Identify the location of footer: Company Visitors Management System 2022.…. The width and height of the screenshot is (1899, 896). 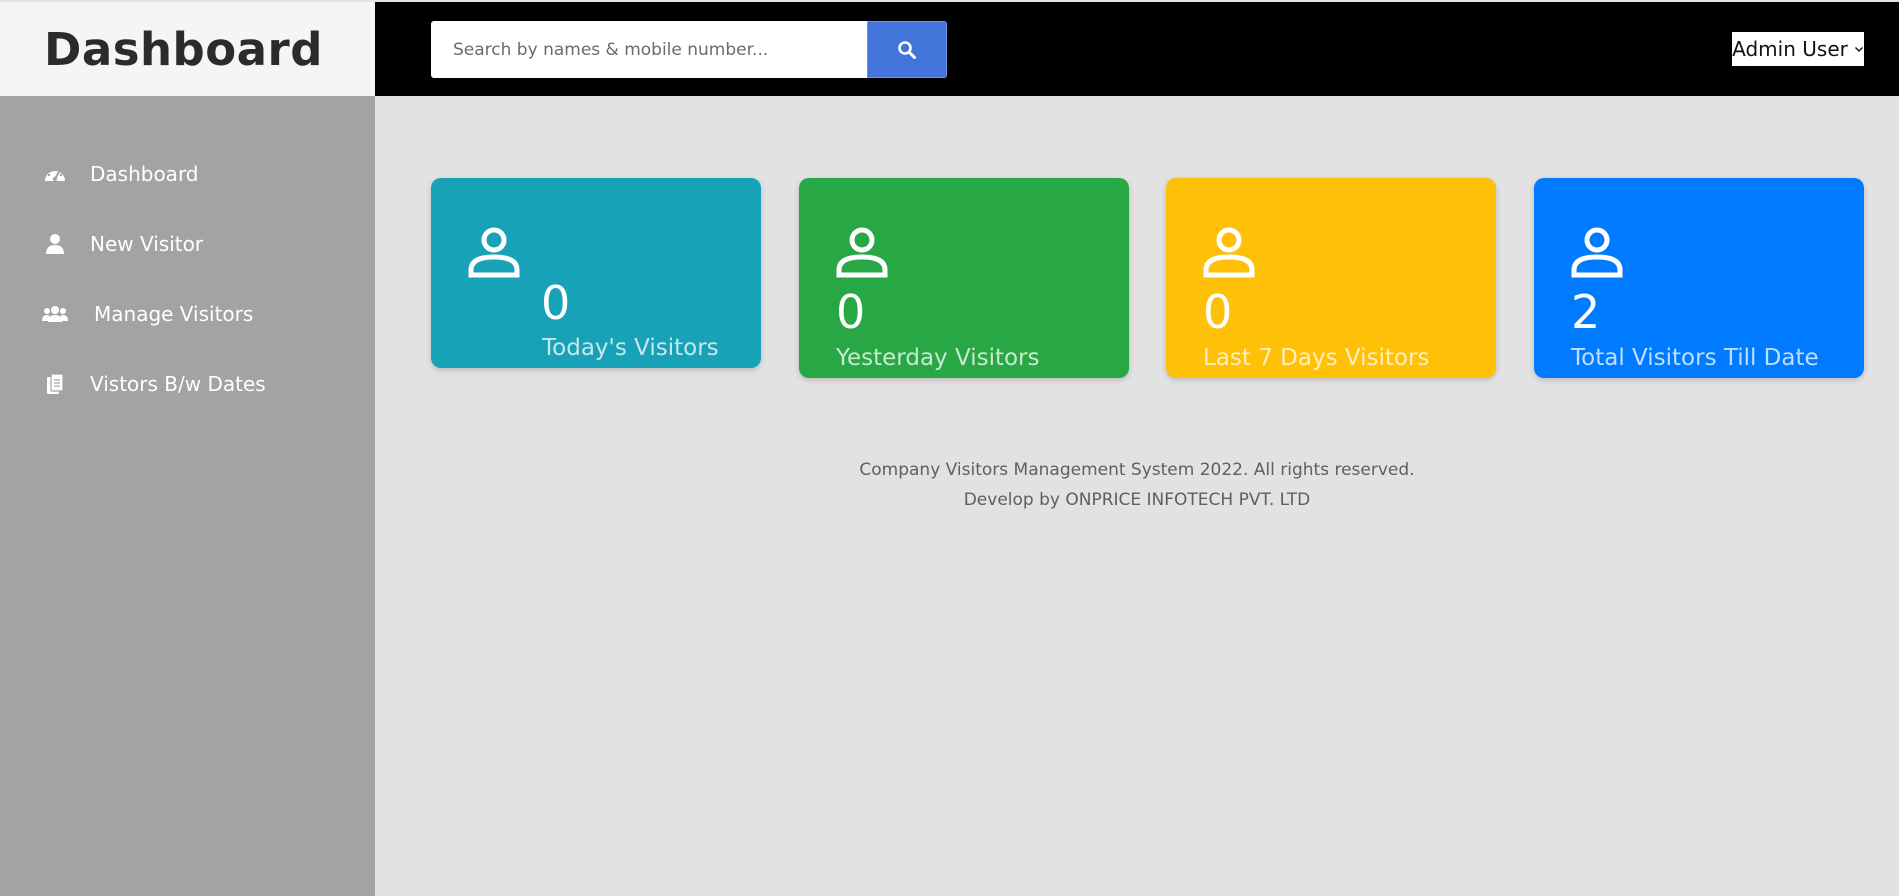
(1137, 485).